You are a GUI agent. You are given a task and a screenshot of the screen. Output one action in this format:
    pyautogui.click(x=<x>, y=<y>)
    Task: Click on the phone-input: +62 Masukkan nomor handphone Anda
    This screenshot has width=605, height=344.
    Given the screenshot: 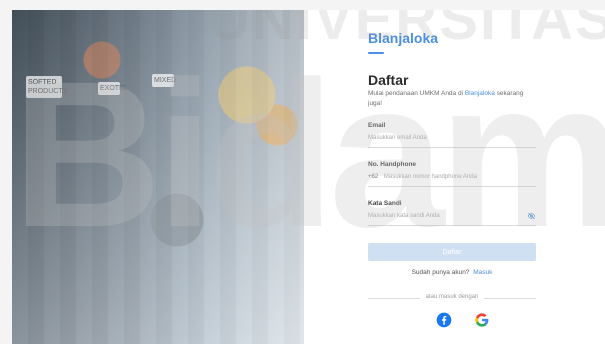 What is the action you would take?
    pyautogui.click(x=452, y=180)
    